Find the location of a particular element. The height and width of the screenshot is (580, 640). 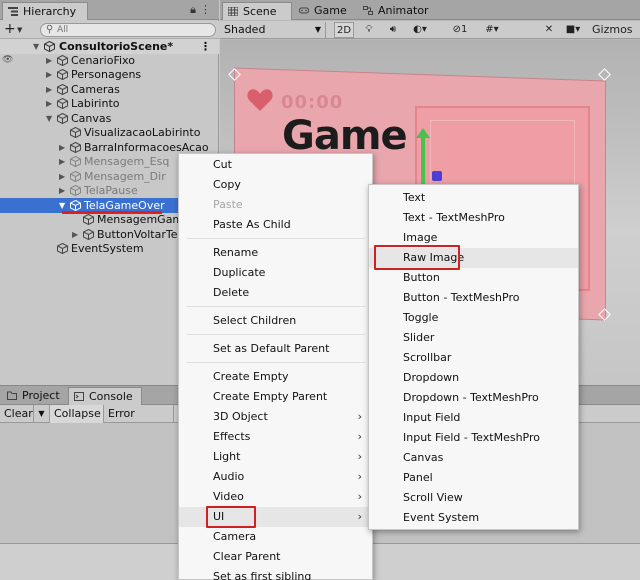

scene-toolbar: Shaded ▼ 2D 💡︎ 🔊︎ ◐▾ ⊘1 #▾ ✕ ■▾ Gizmos is located at coordinates (430, 30).